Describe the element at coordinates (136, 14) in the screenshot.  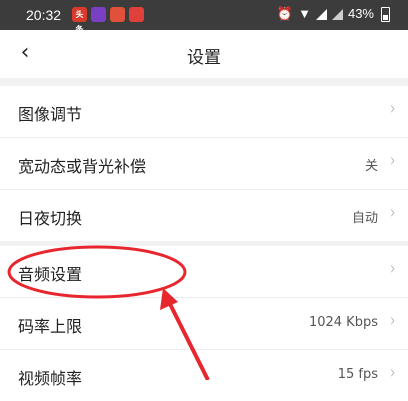
I see `chat-app-icon` at that location.